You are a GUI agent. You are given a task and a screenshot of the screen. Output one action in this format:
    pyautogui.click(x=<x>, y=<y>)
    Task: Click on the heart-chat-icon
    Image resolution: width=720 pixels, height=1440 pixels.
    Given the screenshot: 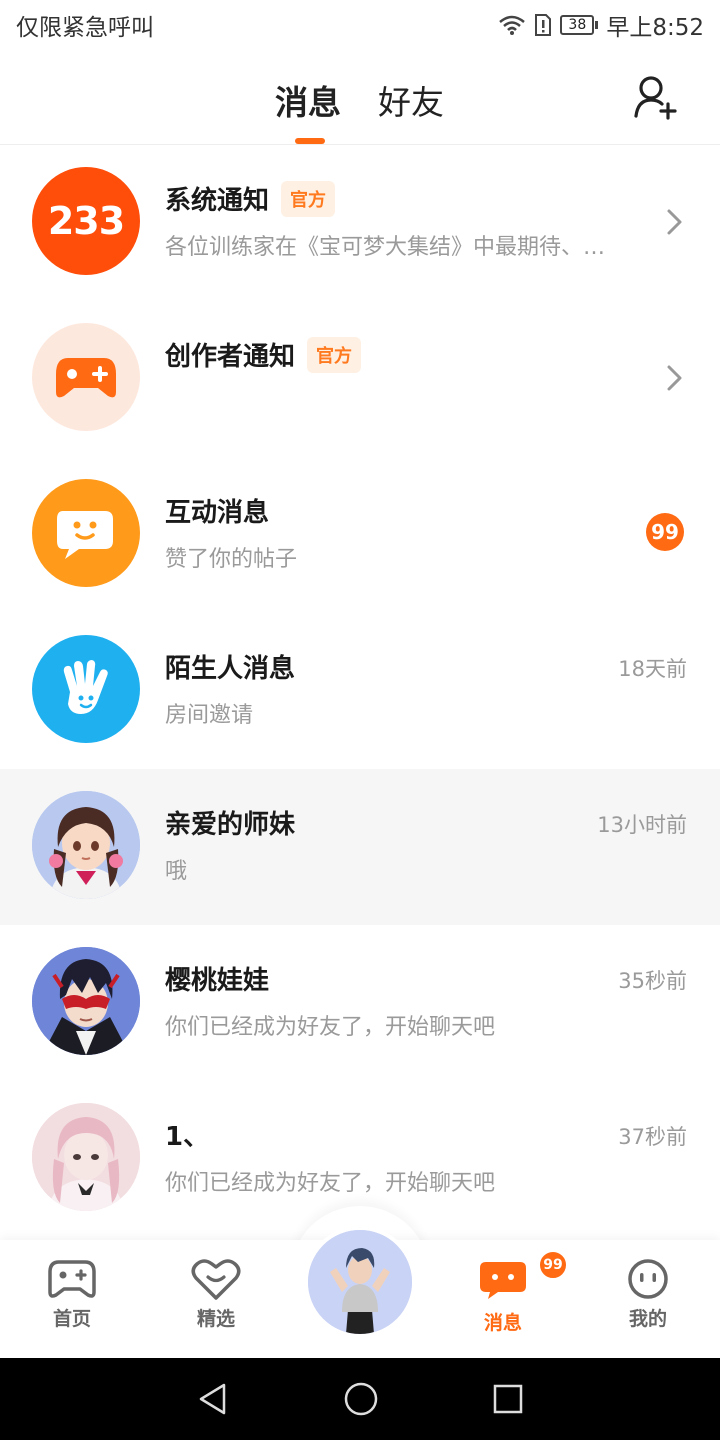 What is the action you would take?
    pyautogui.click(x=216, y=1279)
    